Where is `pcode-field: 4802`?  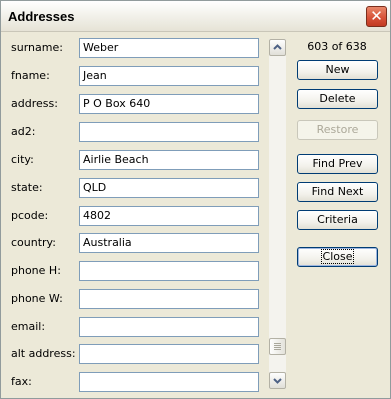
pcode-field: 4802 is located at coordinates (169, 216).